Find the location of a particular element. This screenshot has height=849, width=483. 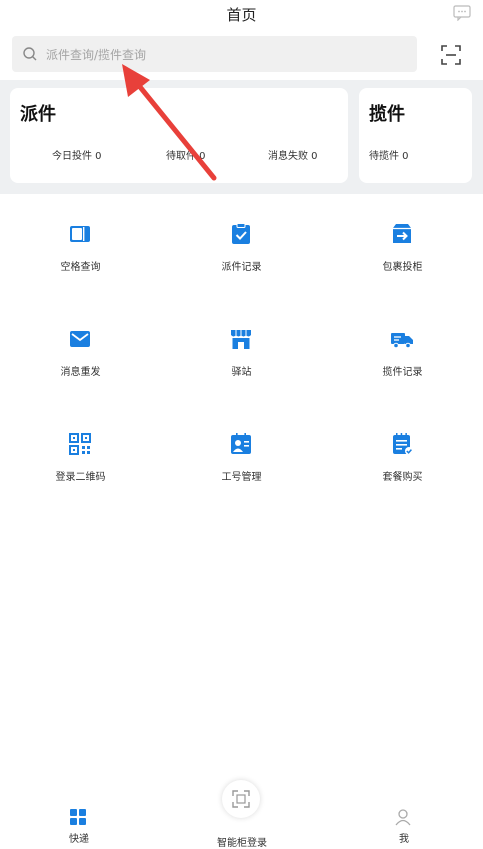

bottom-tab-bar: 快递 智能柜登录 我 is located at coordinates (241, 814).